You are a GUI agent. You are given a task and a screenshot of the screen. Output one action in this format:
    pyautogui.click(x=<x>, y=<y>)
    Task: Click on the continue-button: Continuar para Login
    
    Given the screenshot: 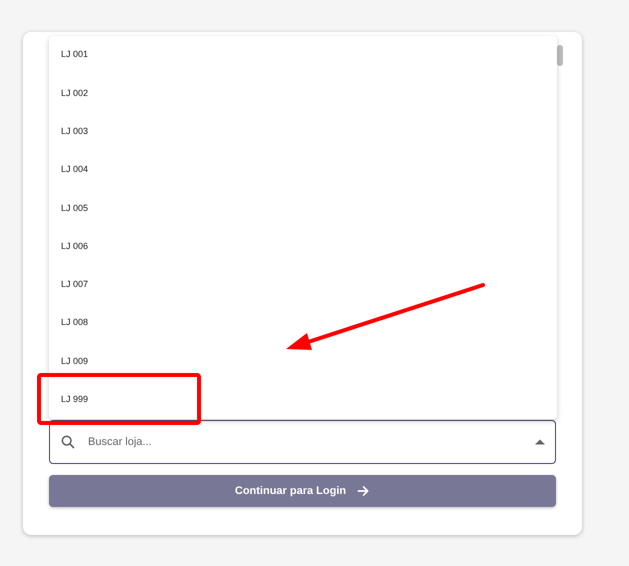 What is the action you would take?
    pyautogui.click(x=302, y=491)
    